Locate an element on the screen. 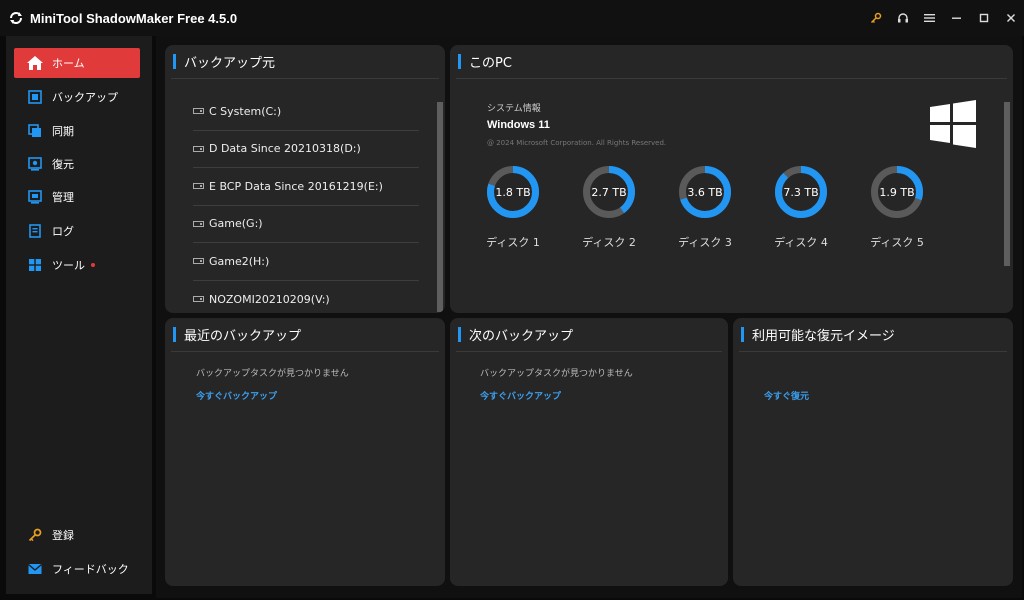 The height and width of the screenshot is (600, 1024). maximize-icon is located at coordinates (983, 18).